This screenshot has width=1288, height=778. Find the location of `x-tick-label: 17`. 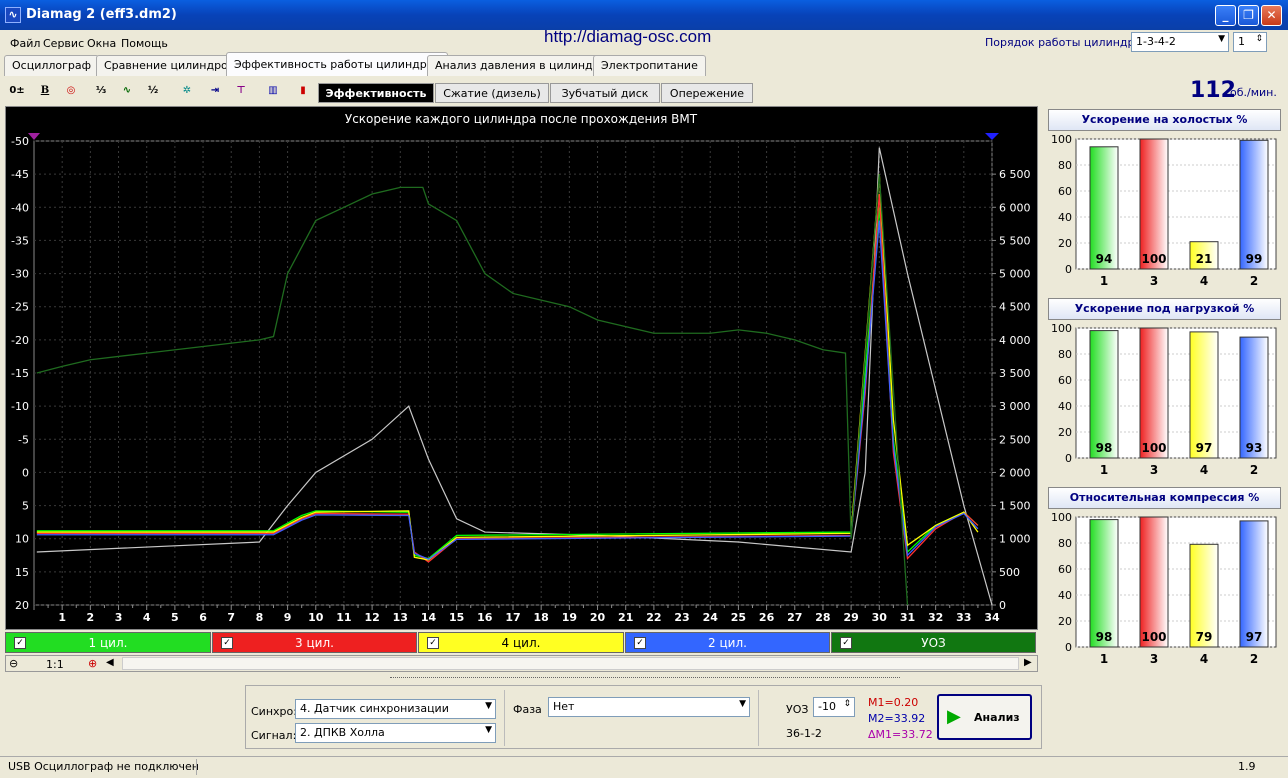

x-tick-label: 17 is located at coordinates (512, 617).